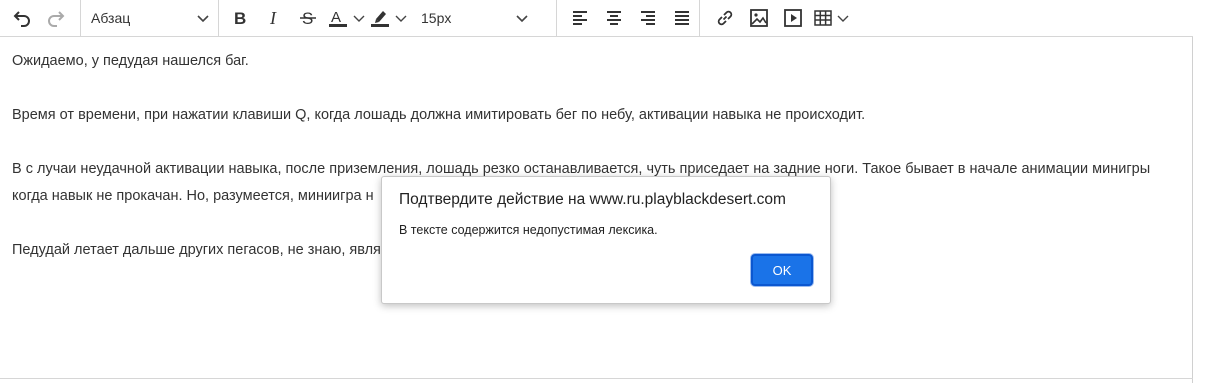 This screenshot has width=1207, height=383. I want to click on format-group: Абзац, so click(150, 18).